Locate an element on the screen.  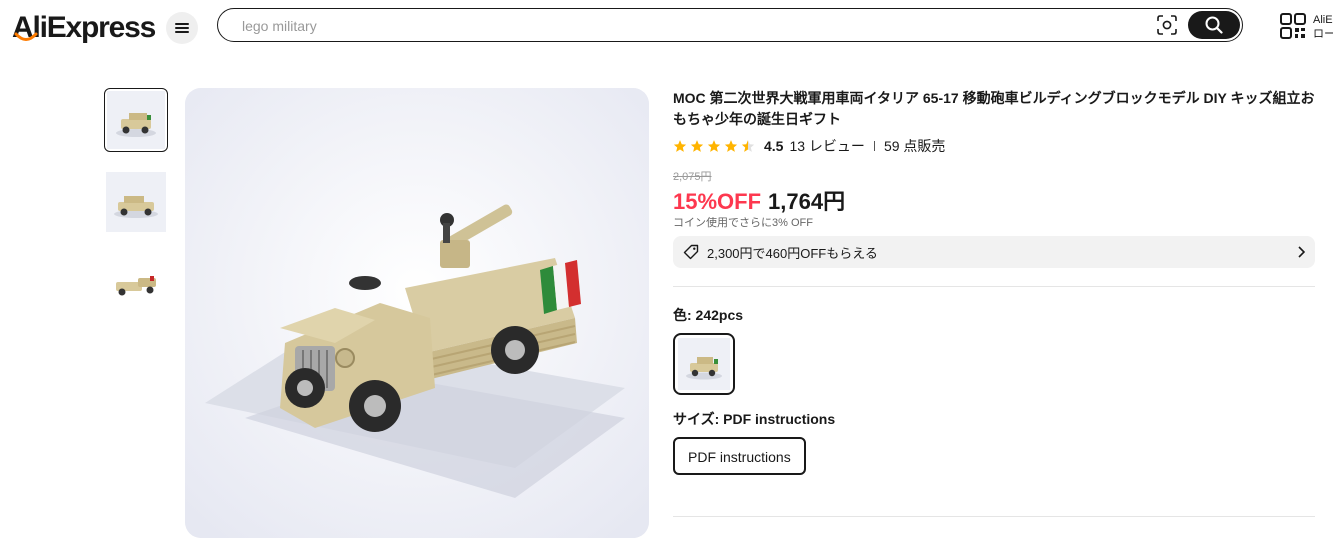
search-box is located at coordinates (730, 25).